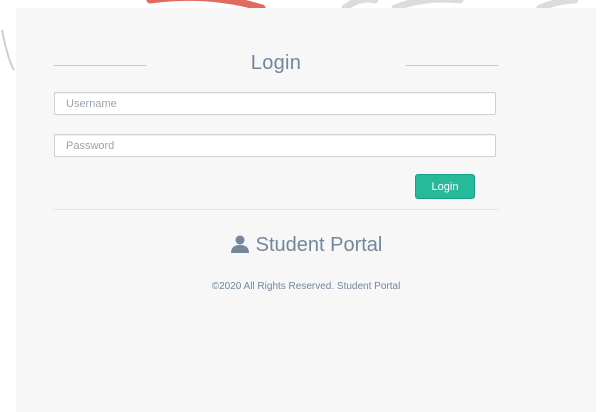 The height and width of the screenshot is (412, 607). I want to click on login-header: Login, so click(276, 65).